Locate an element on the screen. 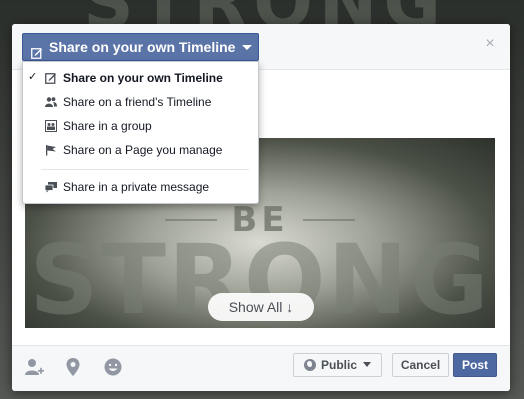  location-pin-icon is located at coordinates (73, 367).